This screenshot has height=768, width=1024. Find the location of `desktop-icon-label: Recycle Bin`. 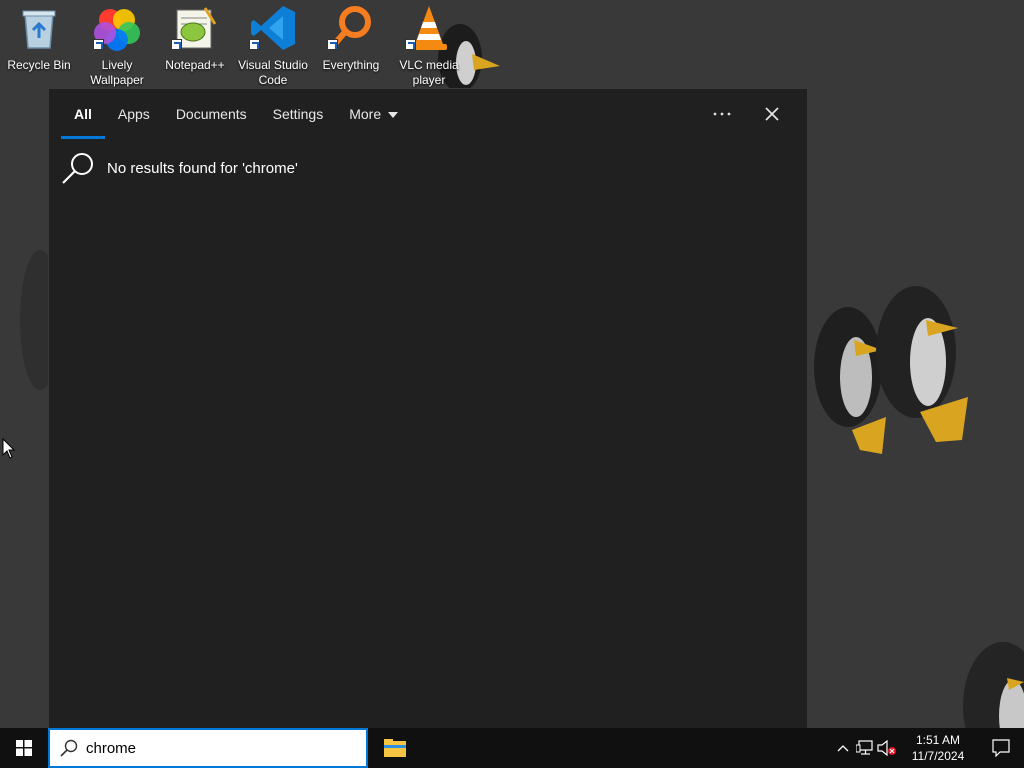

desktop-icon-label: Recycle Bin is located at coordinates (39, 65).